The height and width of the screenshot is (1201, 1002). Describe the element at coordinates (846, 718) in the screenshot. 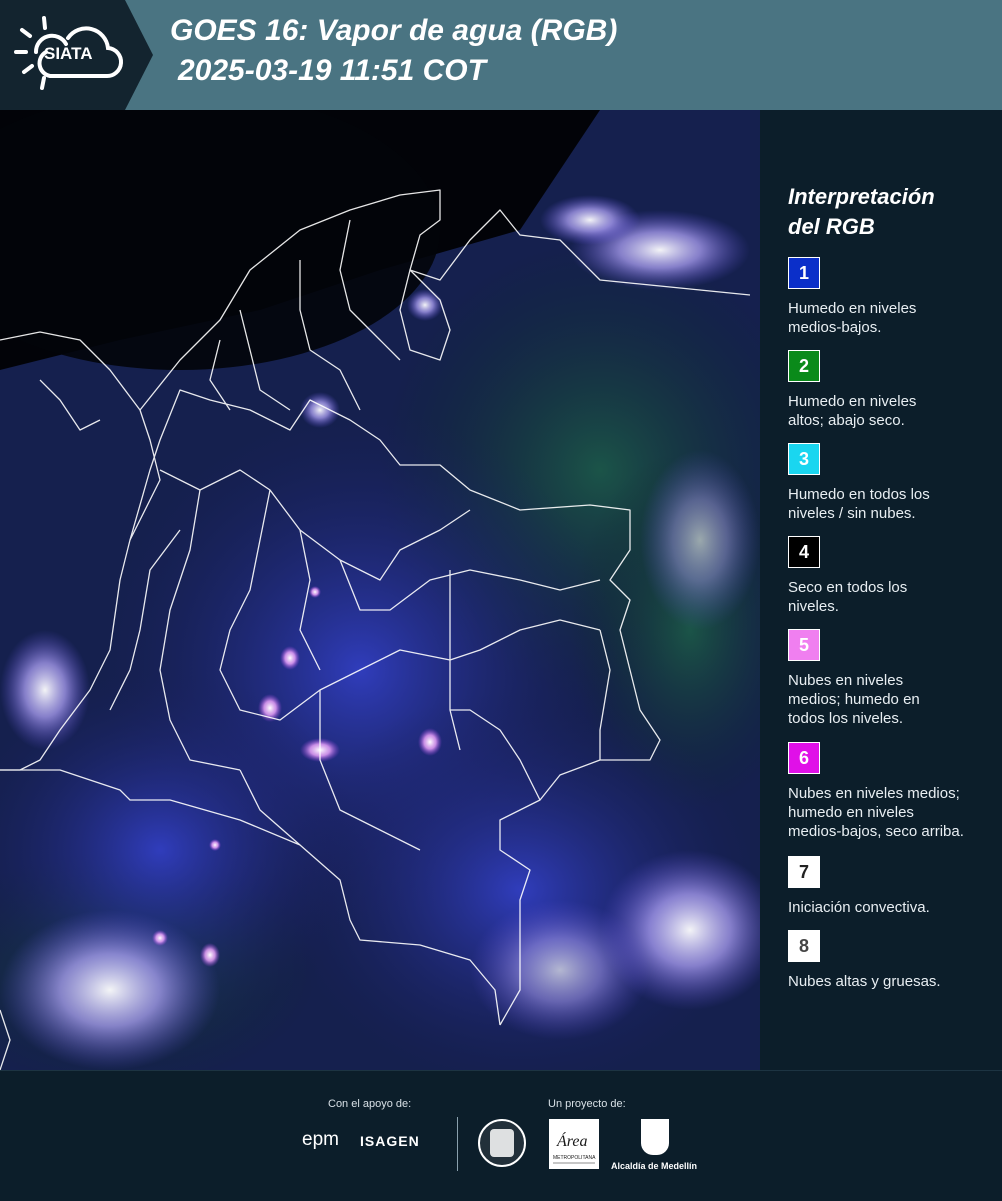

I see `legend-desc-line: todos los niveles.` at that location.